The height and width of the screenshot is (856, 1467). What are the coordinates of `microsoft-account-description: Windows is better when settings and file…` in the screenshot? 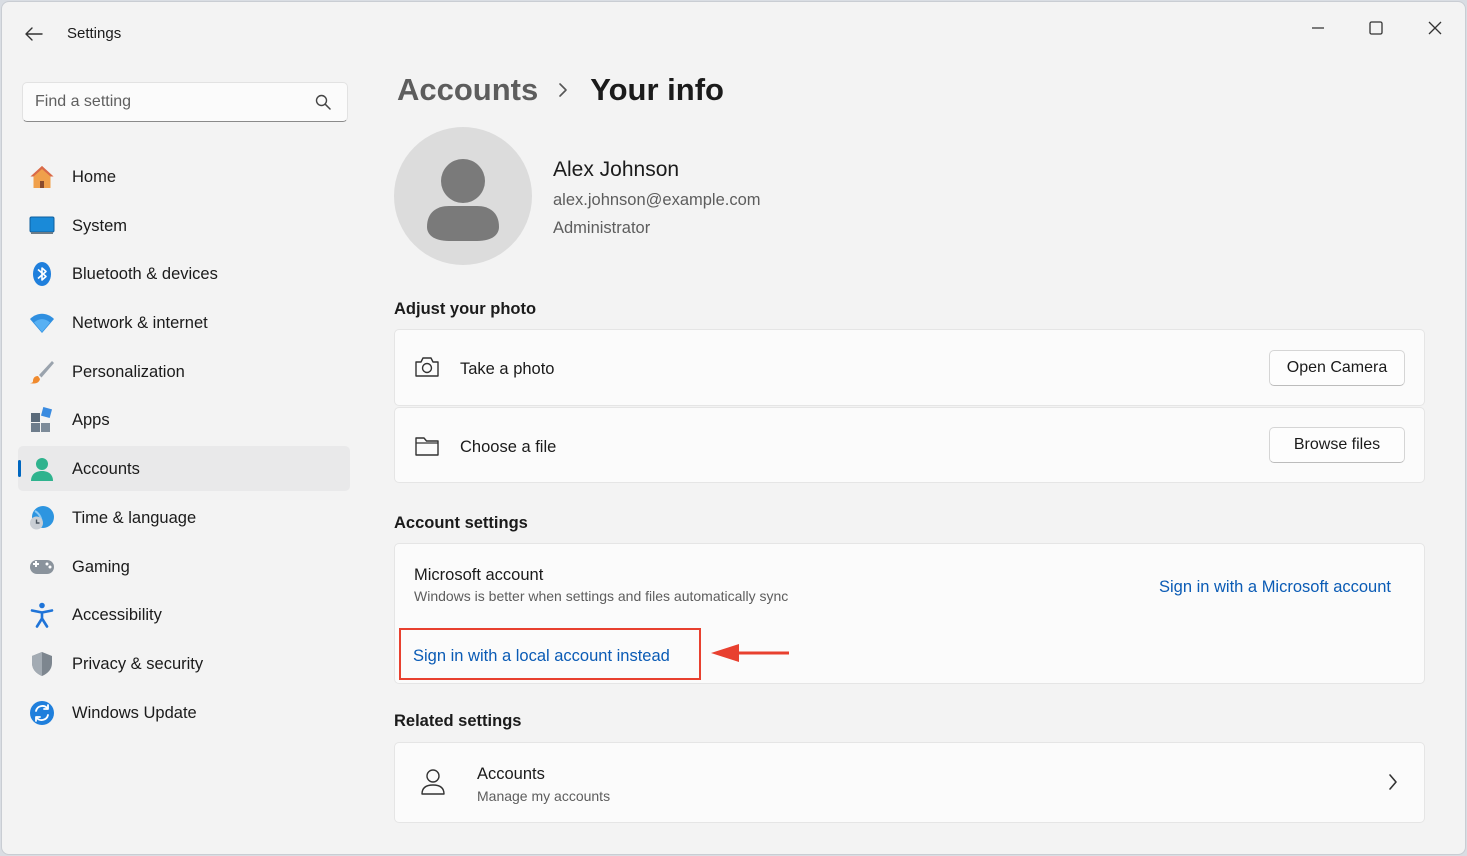 It's located at (601, 596).